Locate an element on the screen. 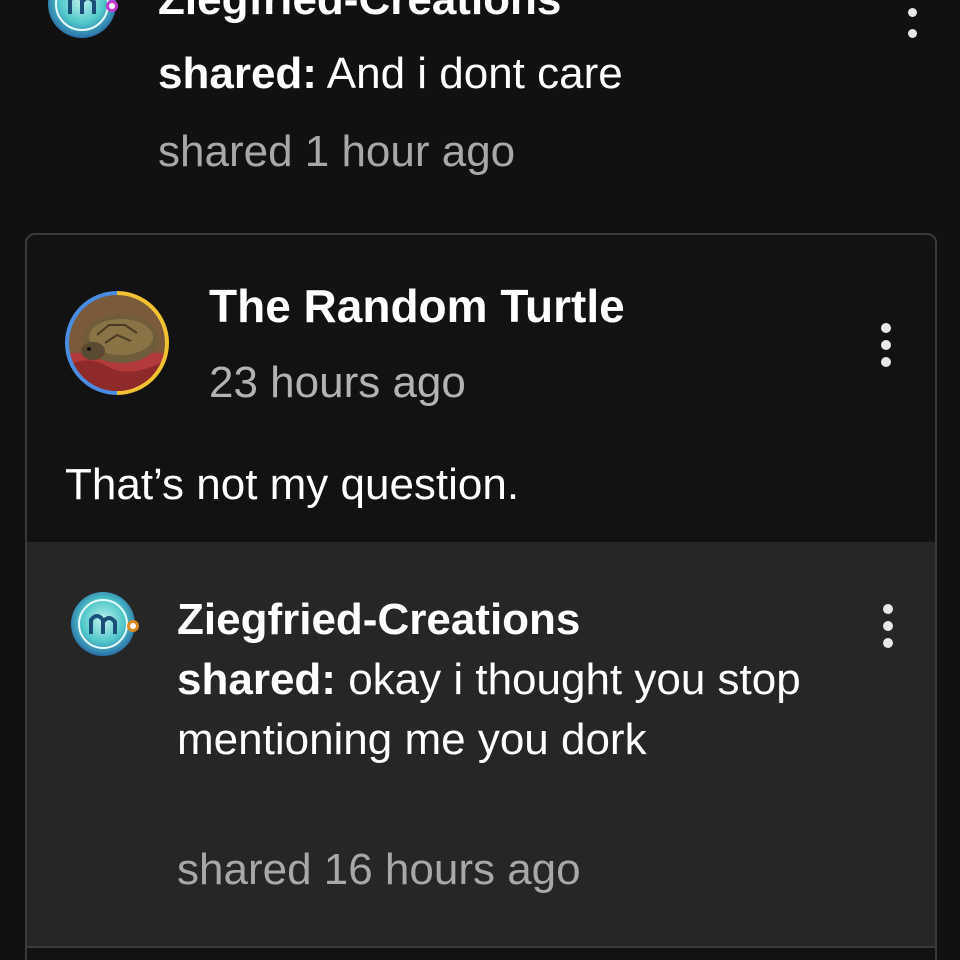 The image size is (960, 960). share-timestamp: shared 16 hours ago is located at coordinates (379, 869).